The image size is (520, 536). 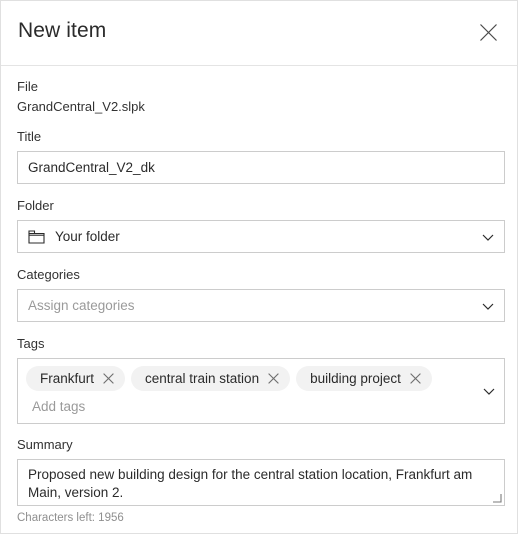 What do you see at coordinates (355, 378) in the screenshot?
I see `tag-chip-label: building project` at bounding box center [355, 378].